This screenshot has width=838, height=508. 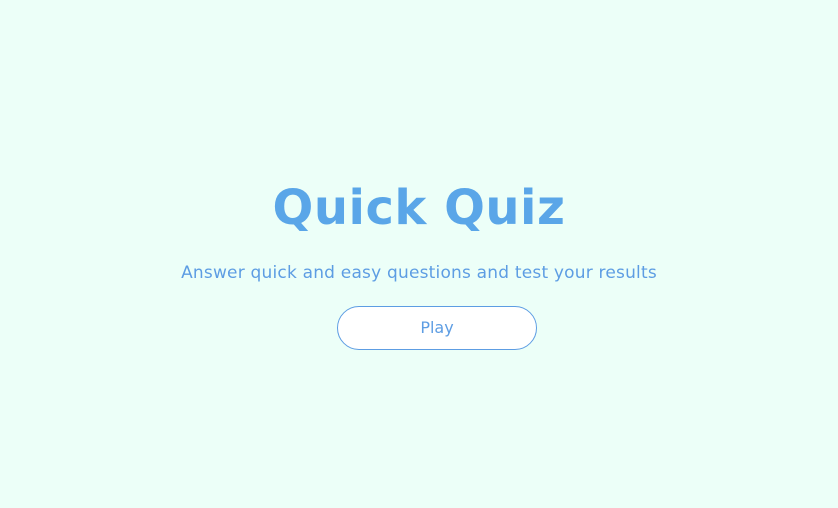 I want to click on play-button: Play, so click(x=437, y=328).